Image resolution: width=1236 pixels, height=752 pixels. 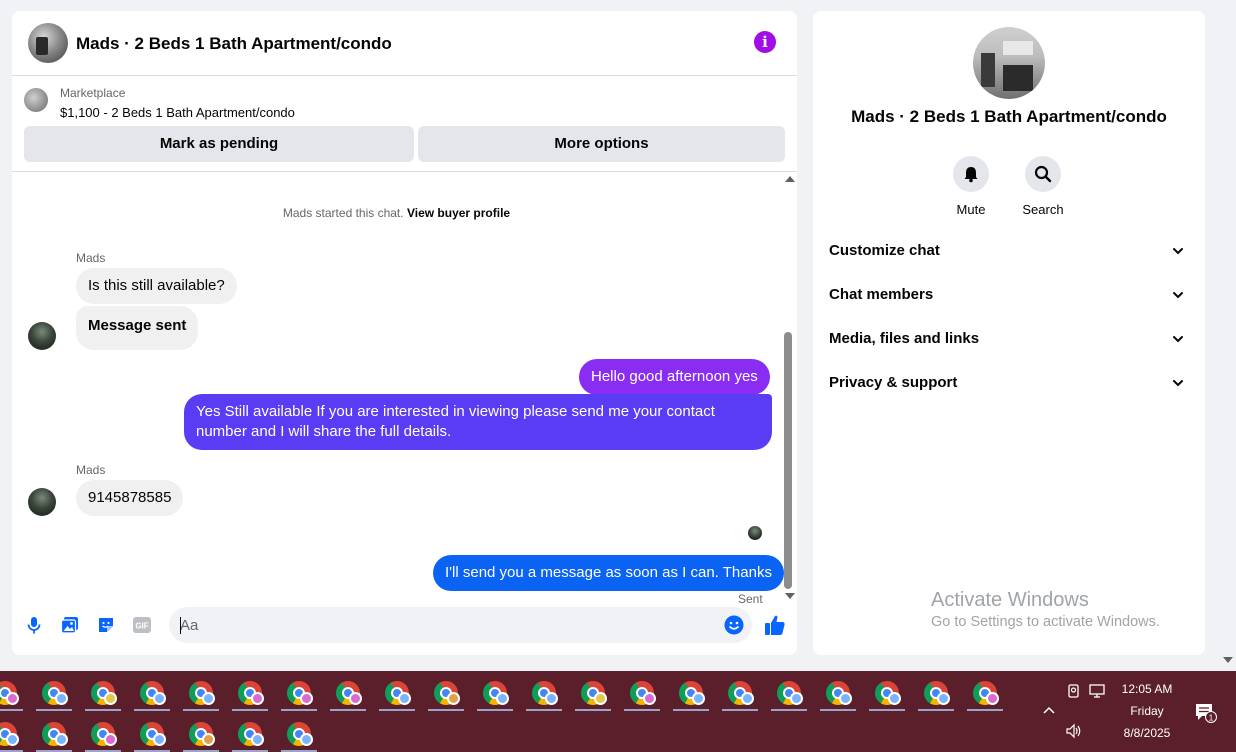 I want to click on bell-icon, so click(x=971, y=175).